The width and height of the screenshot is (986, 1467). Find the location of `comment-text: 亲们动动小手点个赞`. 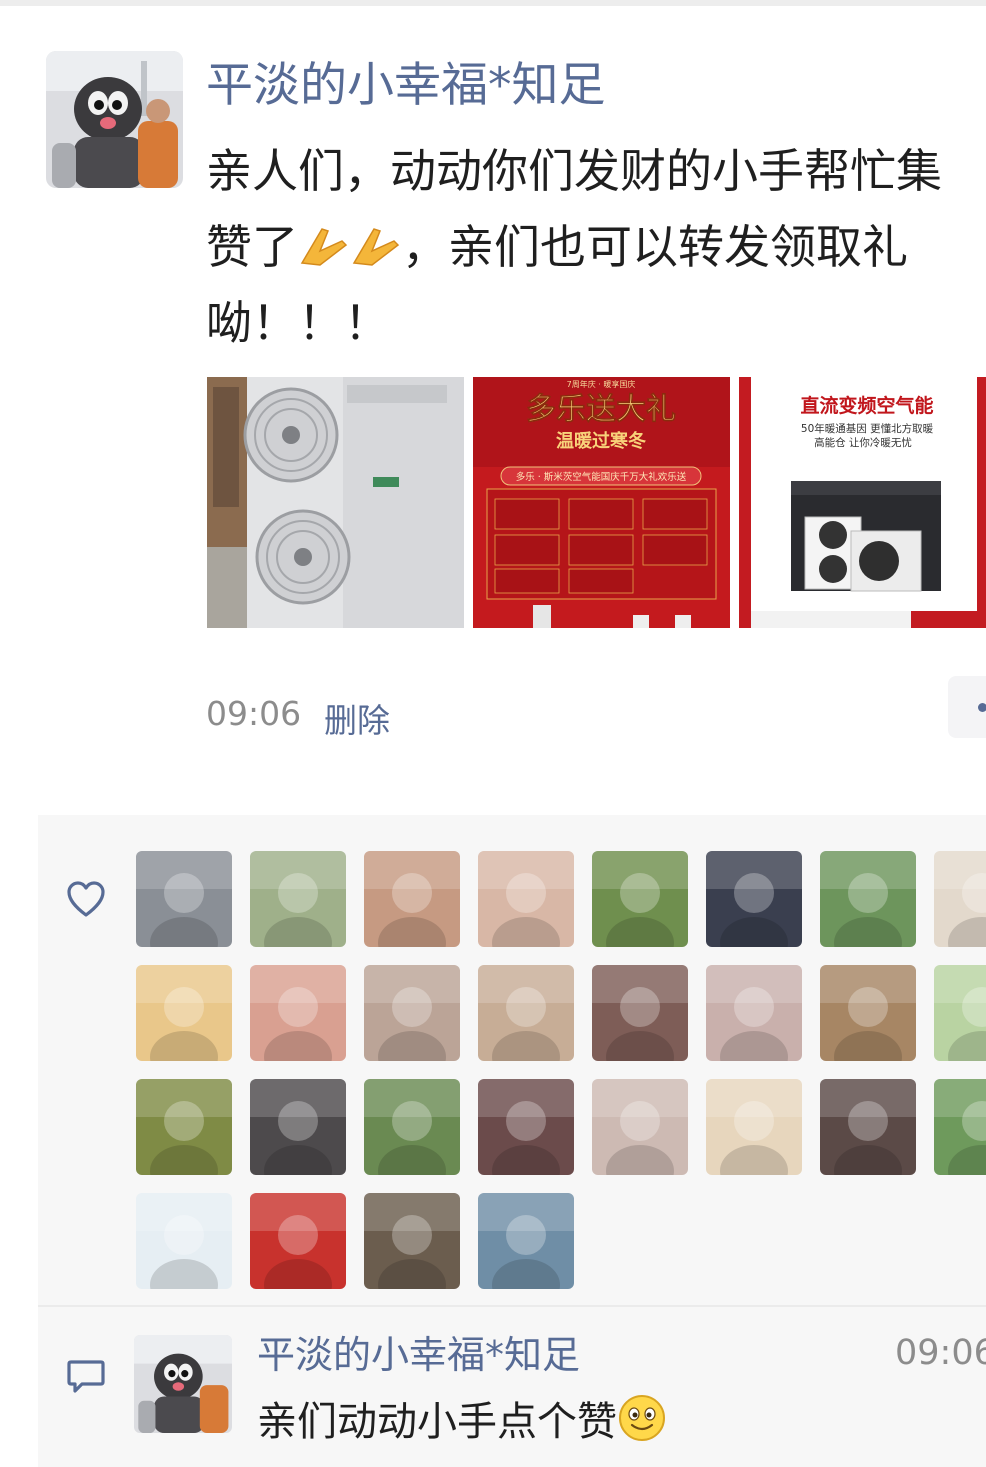

comment-text: 亲们动动小手点个赞 is located at coordinates (462, 1421).